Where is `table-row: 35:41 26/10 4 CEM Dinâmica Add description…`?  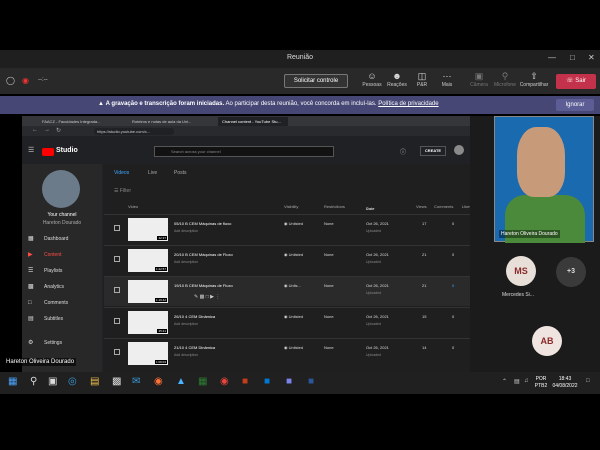
table-row: 35:41 26/10 4 CEM Dinâmica Add description… is located at coordinates (287, 322).